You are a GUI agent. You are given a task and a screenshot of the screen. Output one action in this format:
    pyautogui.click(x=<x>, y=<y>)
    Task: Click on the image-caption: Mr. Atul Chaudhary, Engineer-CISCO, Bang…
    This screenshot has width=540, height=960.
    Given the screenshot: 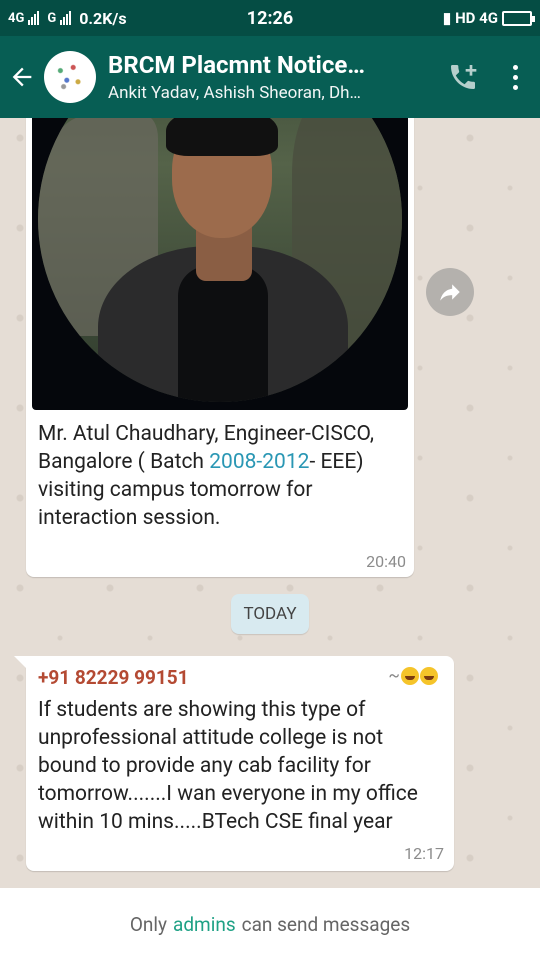 What is the action you would take?
    pyautogui.click(x=222, y=476)
    